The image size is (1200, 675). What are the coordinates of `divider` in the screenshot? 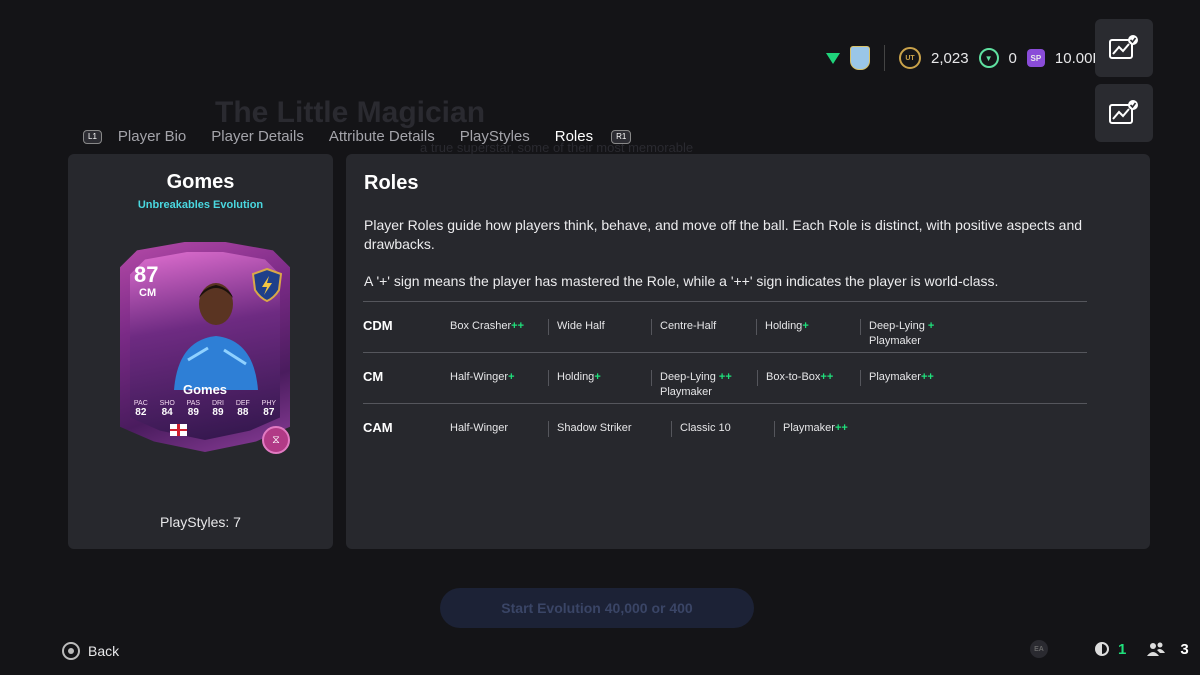 It's located at (884, 58).